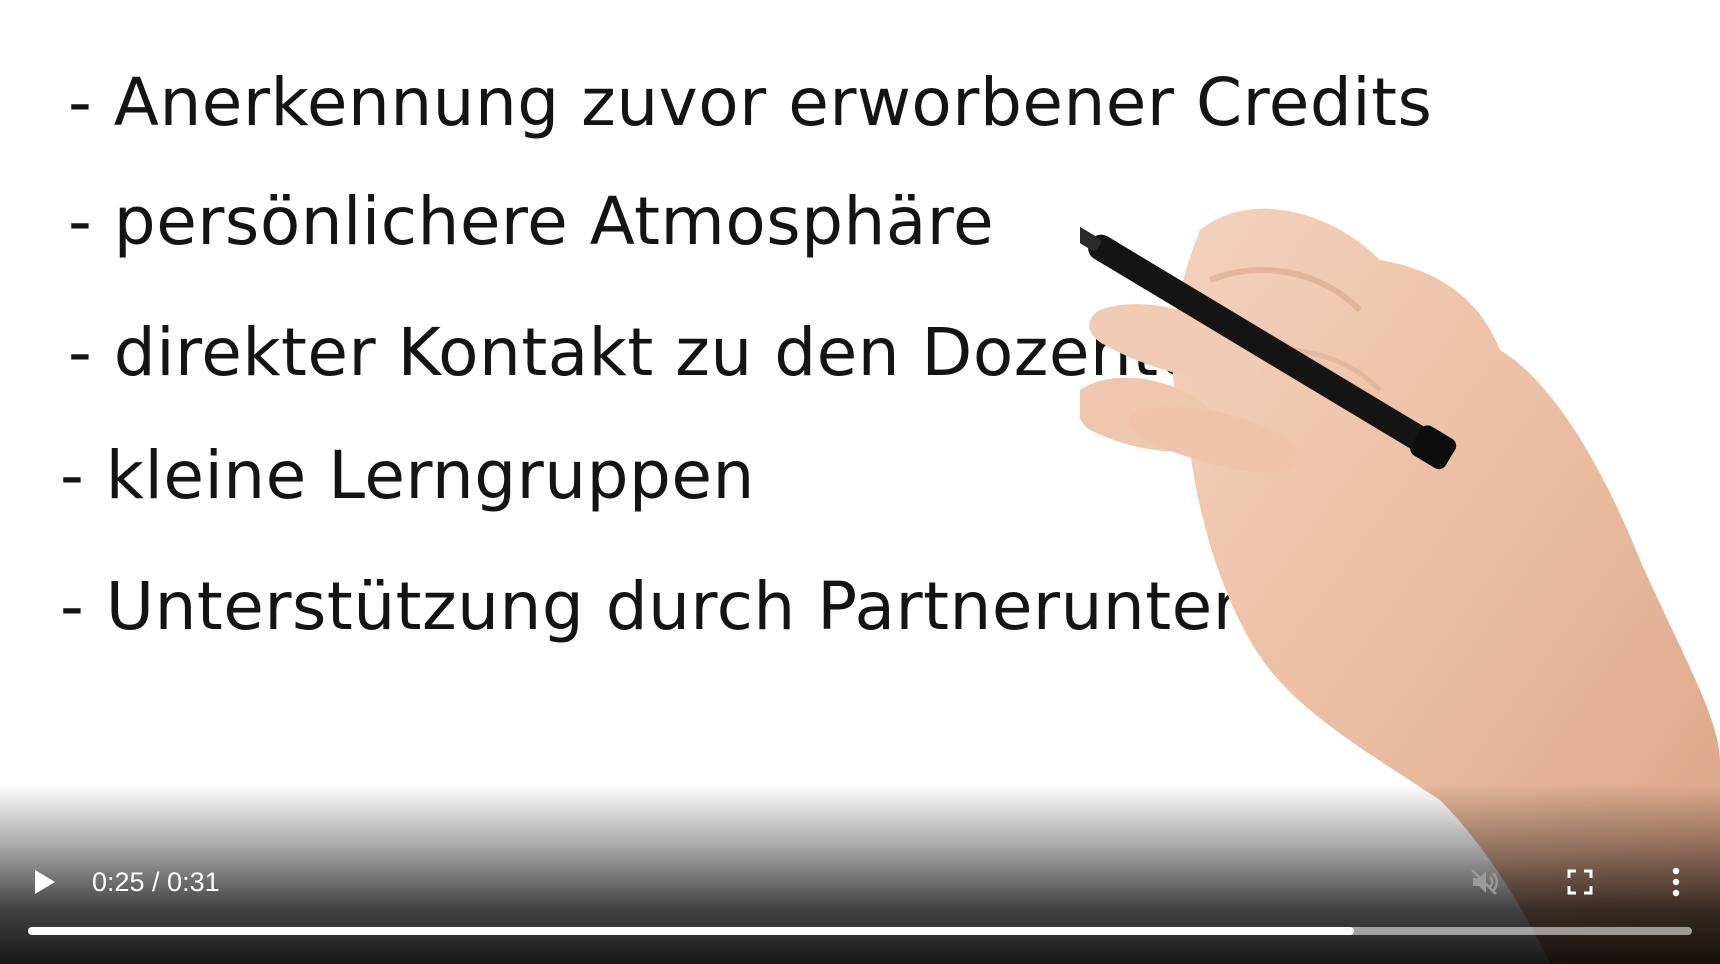 The image size is (1720, 964). I want to click on muted-icon, so click(1484, 882).